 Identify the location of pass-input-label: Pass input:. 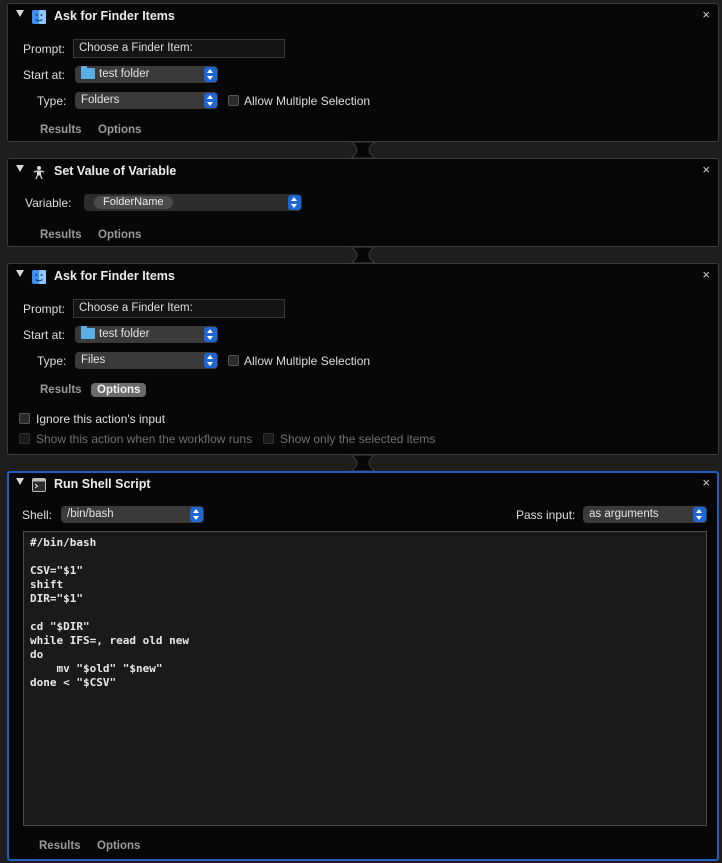
(546, 515).